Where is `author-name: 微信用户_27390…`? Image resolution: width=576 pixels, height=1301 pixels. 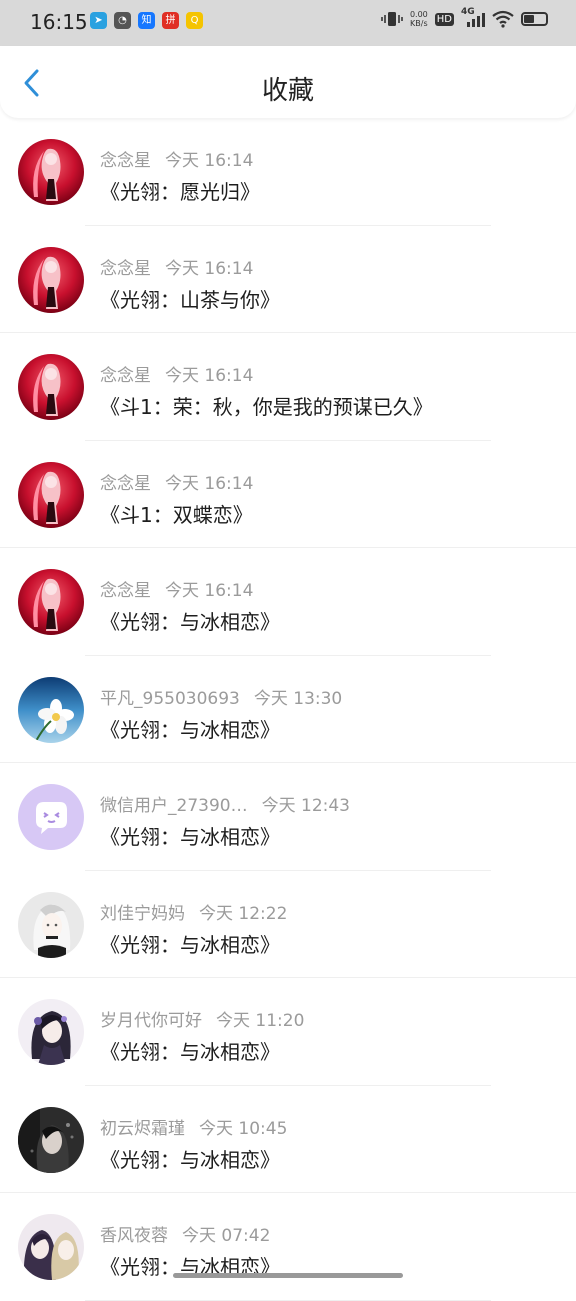 author-name: 微信用户_27390… is located at coordinates (174, 806).